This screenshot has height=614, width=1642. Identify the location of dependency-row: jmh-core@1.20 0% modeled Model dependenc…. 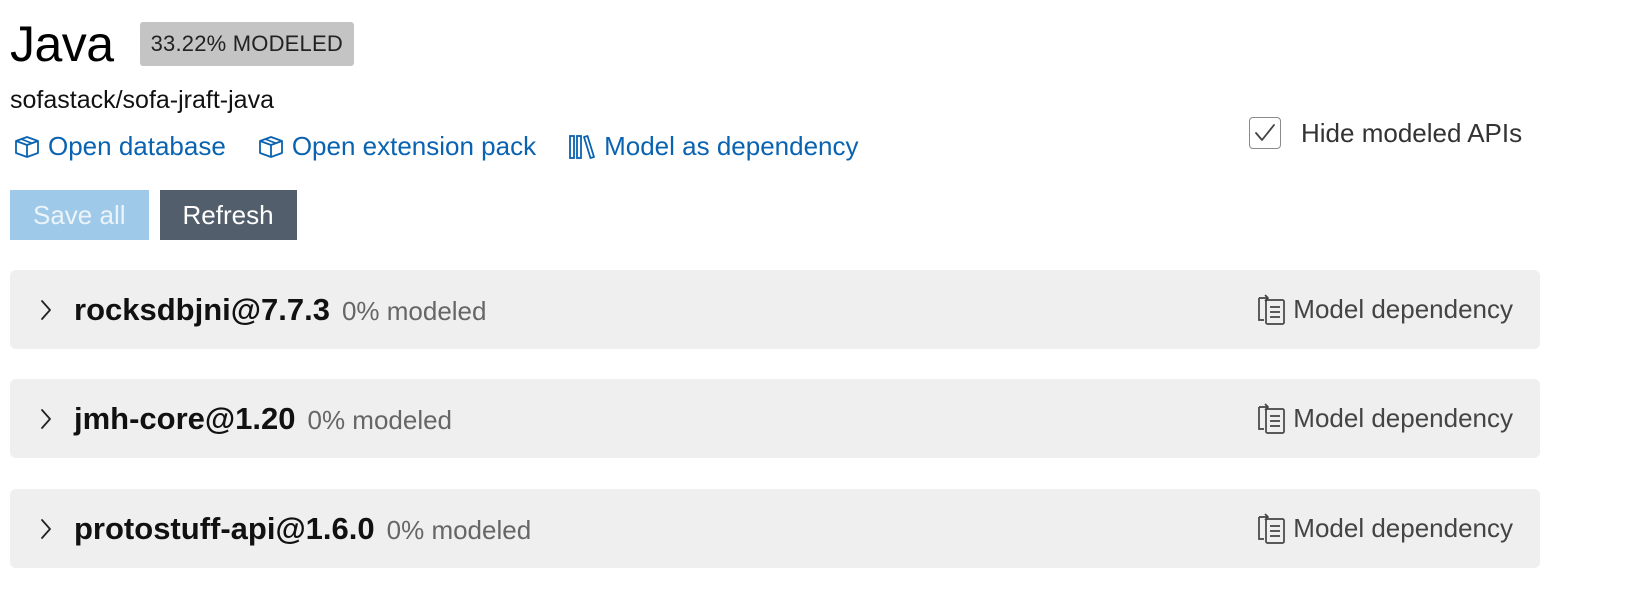
(775, 418).